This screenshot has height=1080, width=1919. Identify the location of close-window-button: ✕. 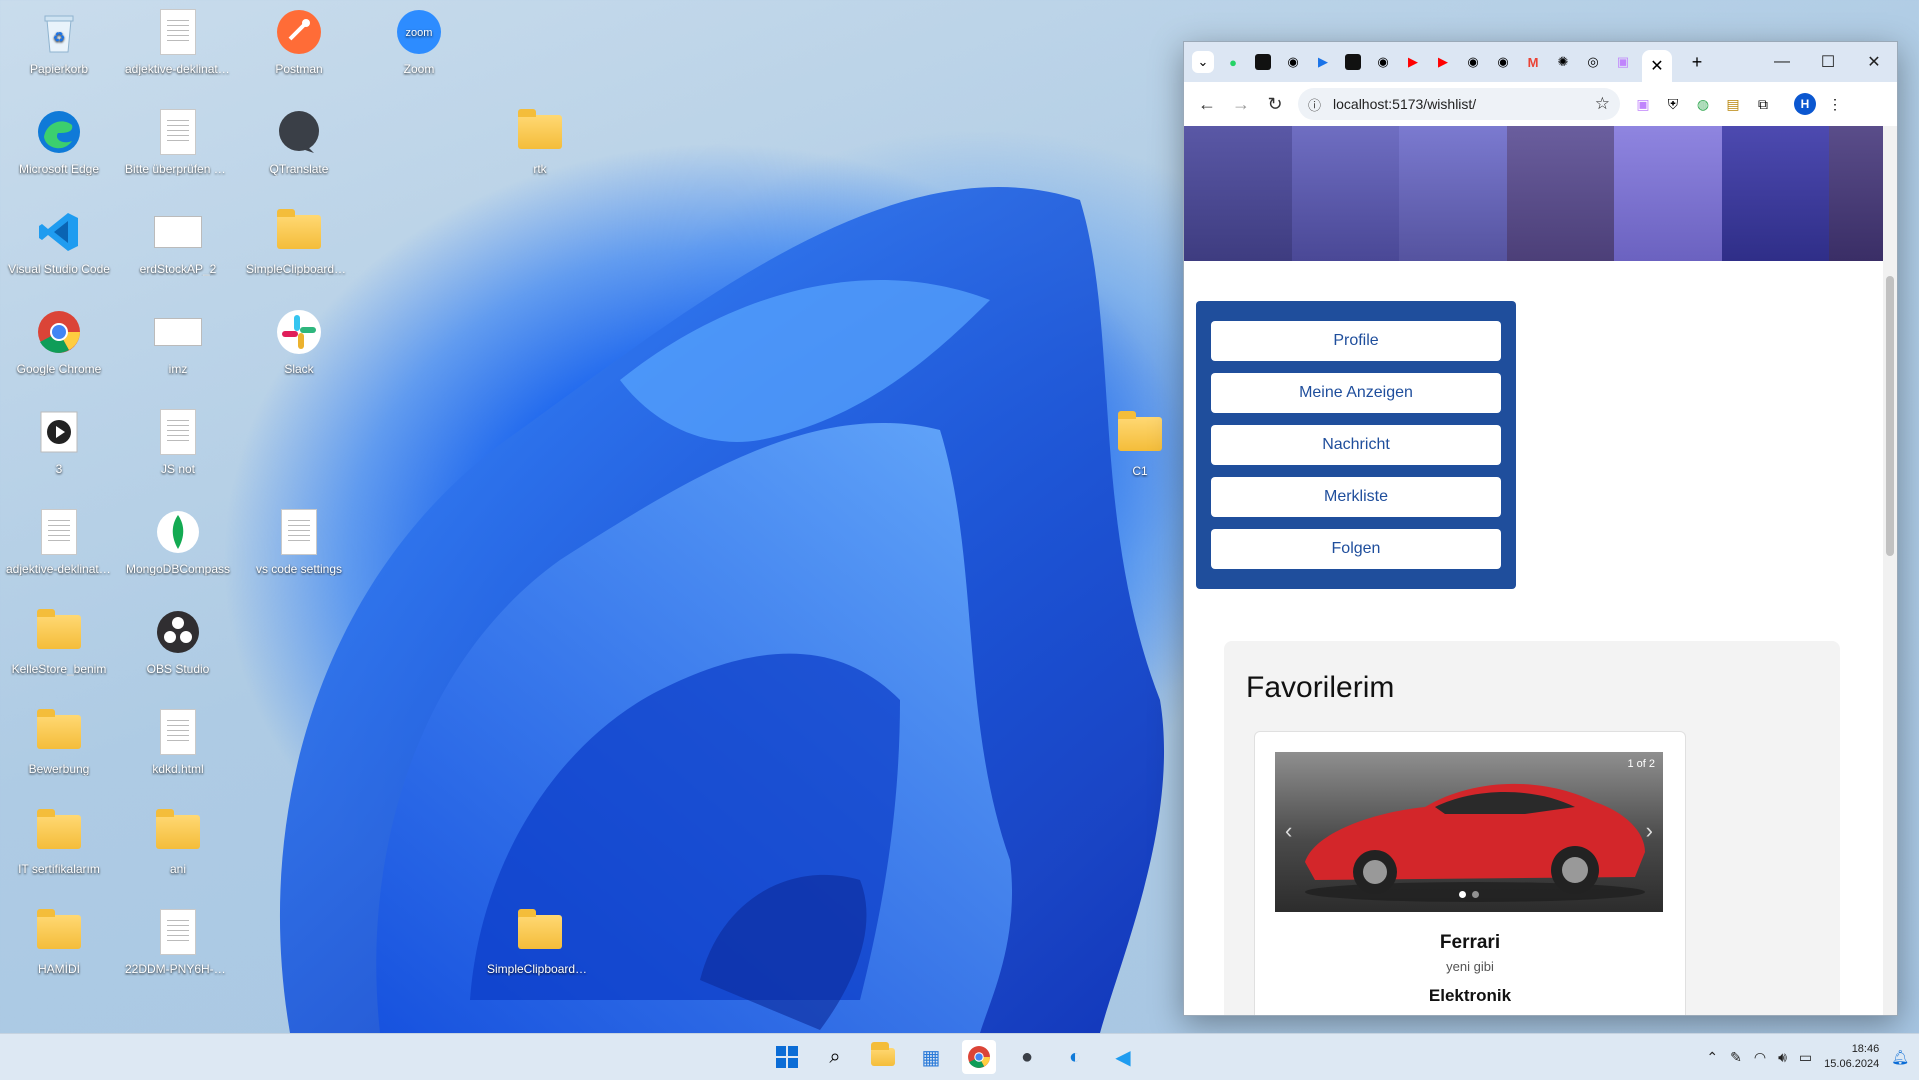
(1874, 62).